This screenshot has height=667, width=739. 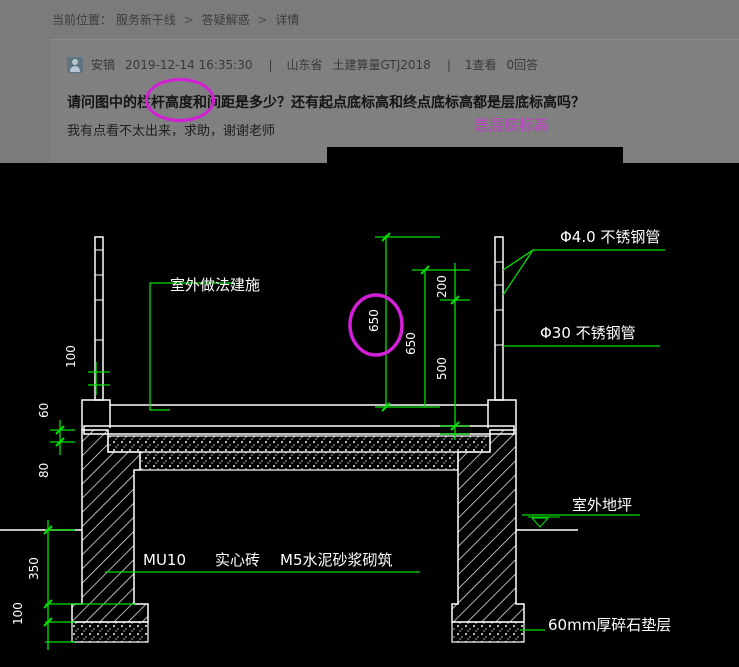 What do you see at coordinates (189, 64) in the screenshot?
I see `post-datetime: 2019-12-14 16:35:30` at bounding box center [189, 64].